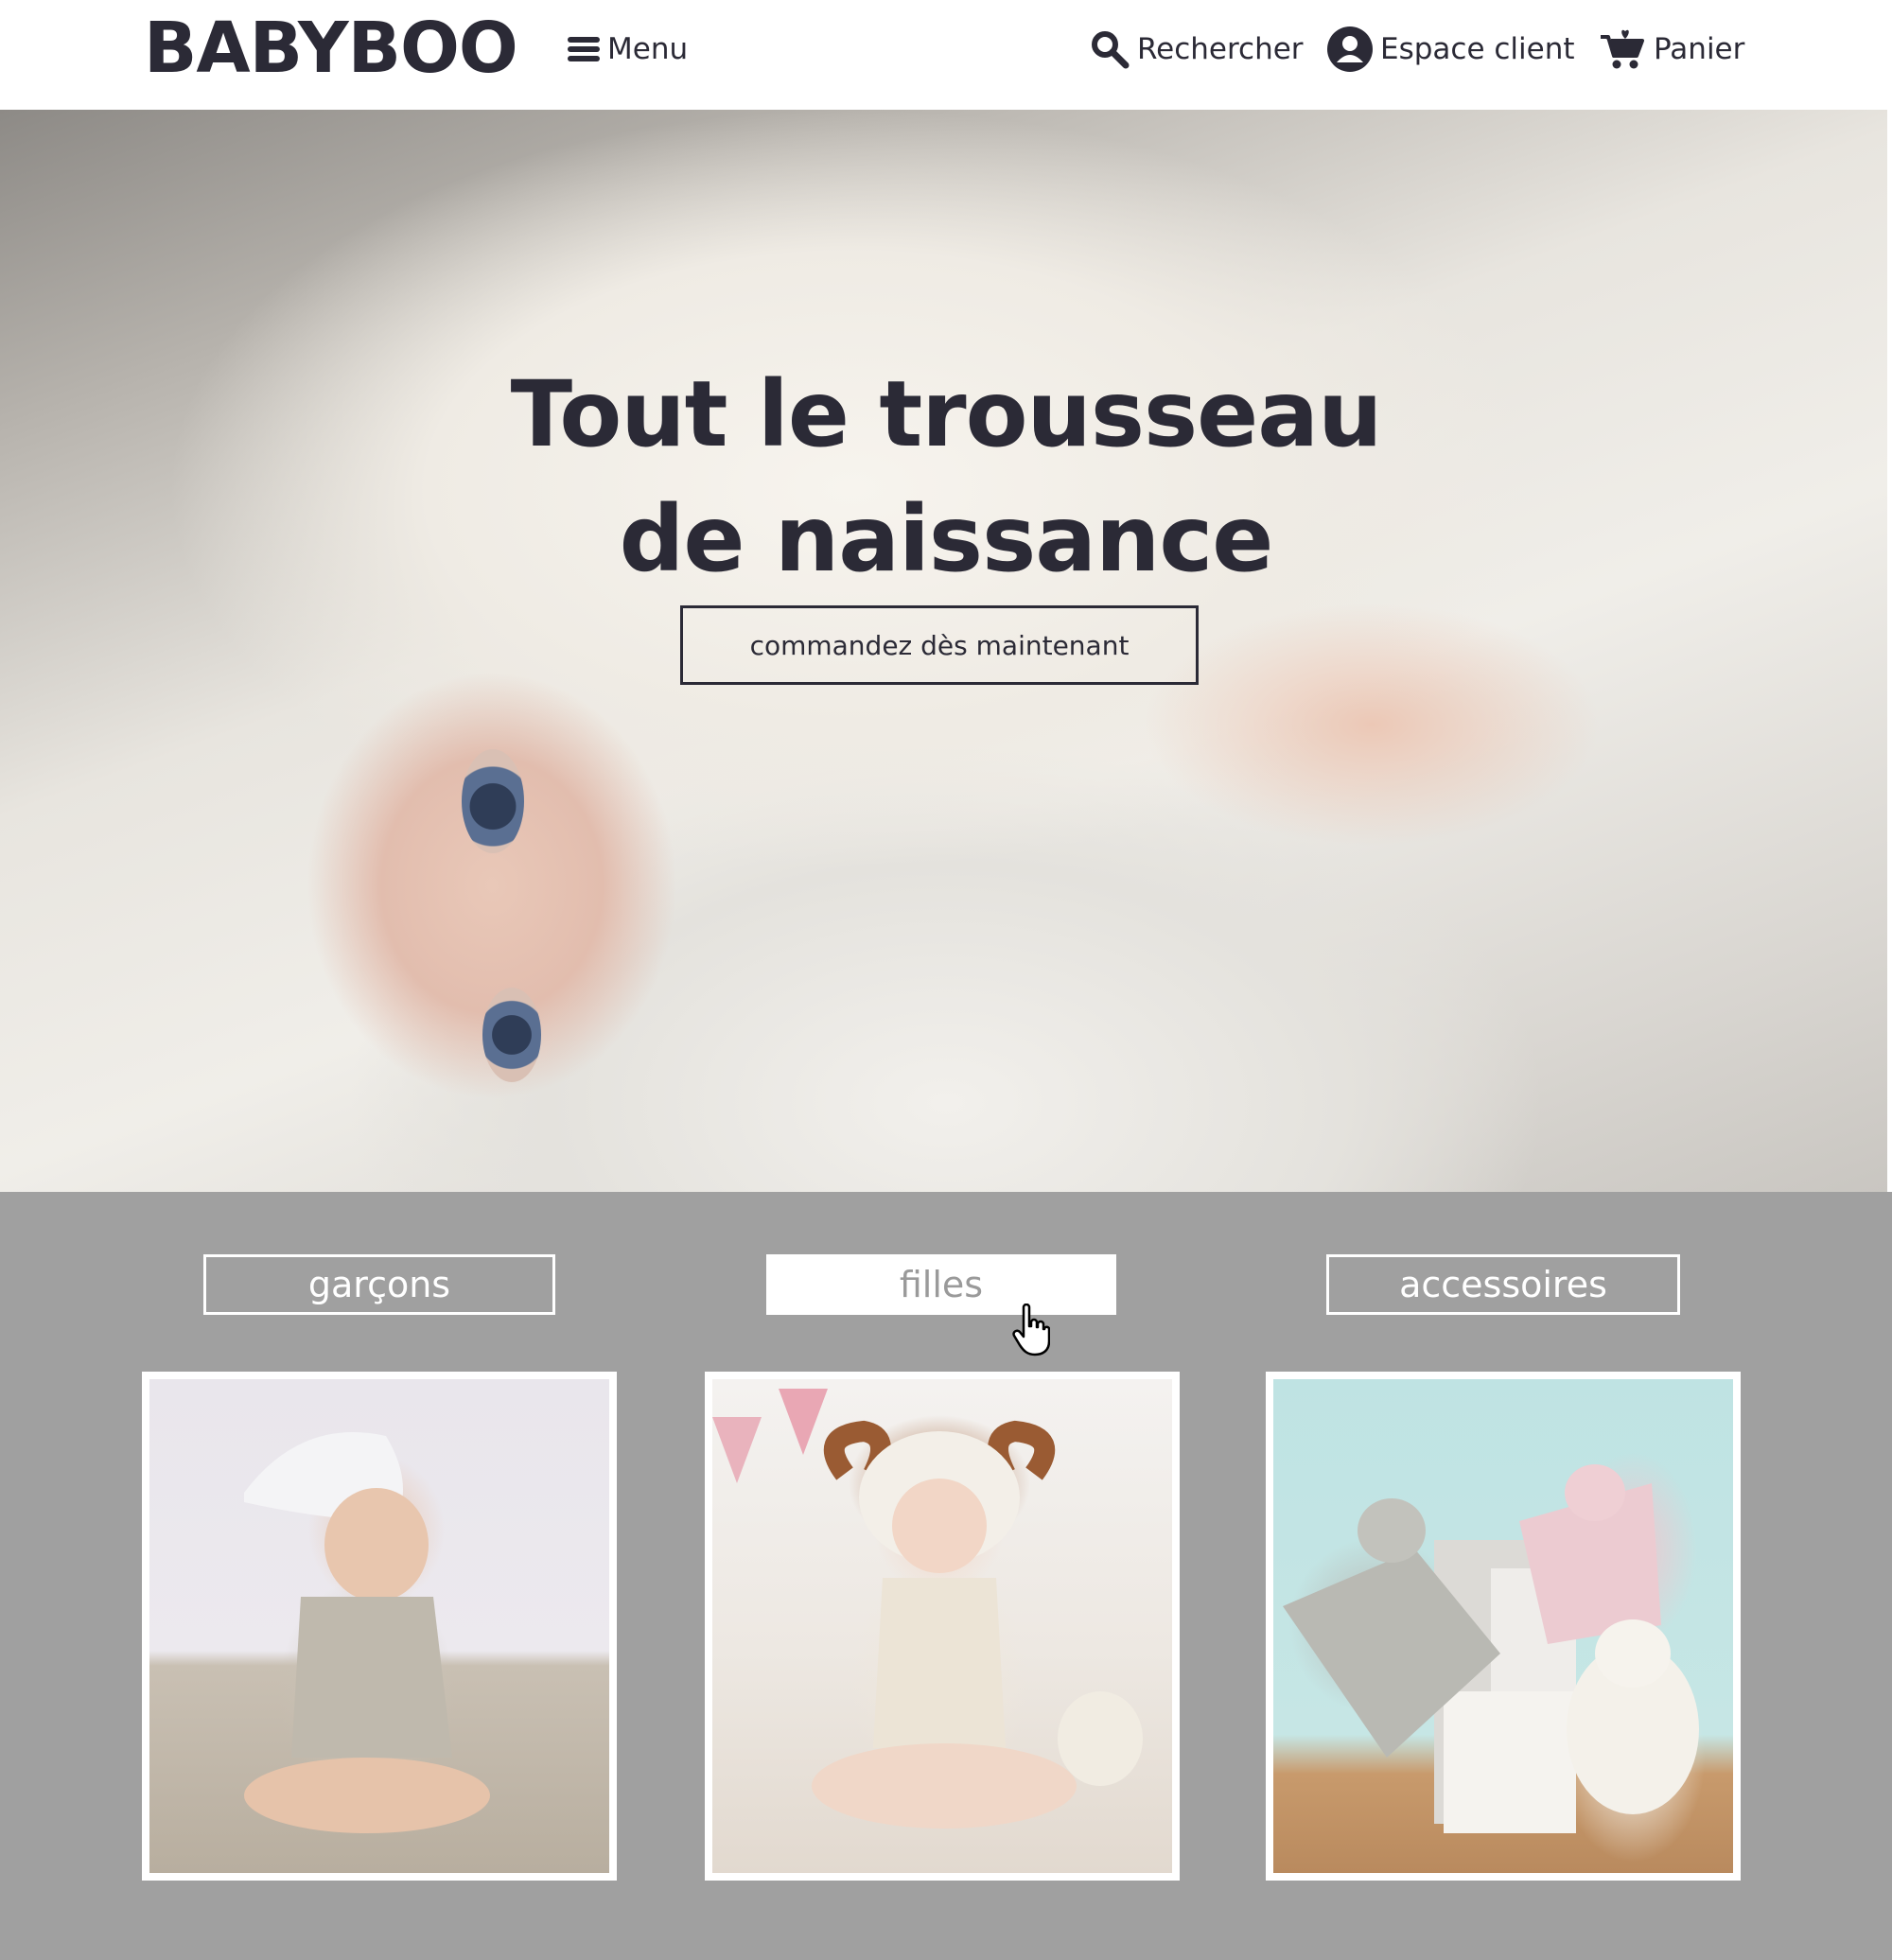 Image resolution: width=1892 pixels, height=1960 pixels. Describe the element at coordinates (946, 539) in the screenshot. I see `hero-title-line2: de naissance` at that location.